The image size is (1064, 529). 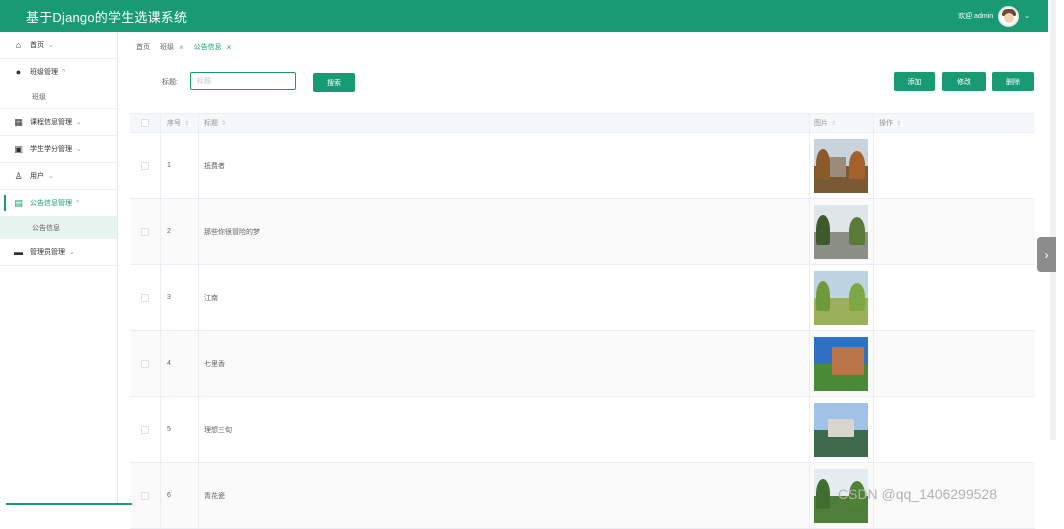 What do you see at coordinates (1009, 16) in the screenshot?
I see `avatar` at bounding box center [1009, 16].